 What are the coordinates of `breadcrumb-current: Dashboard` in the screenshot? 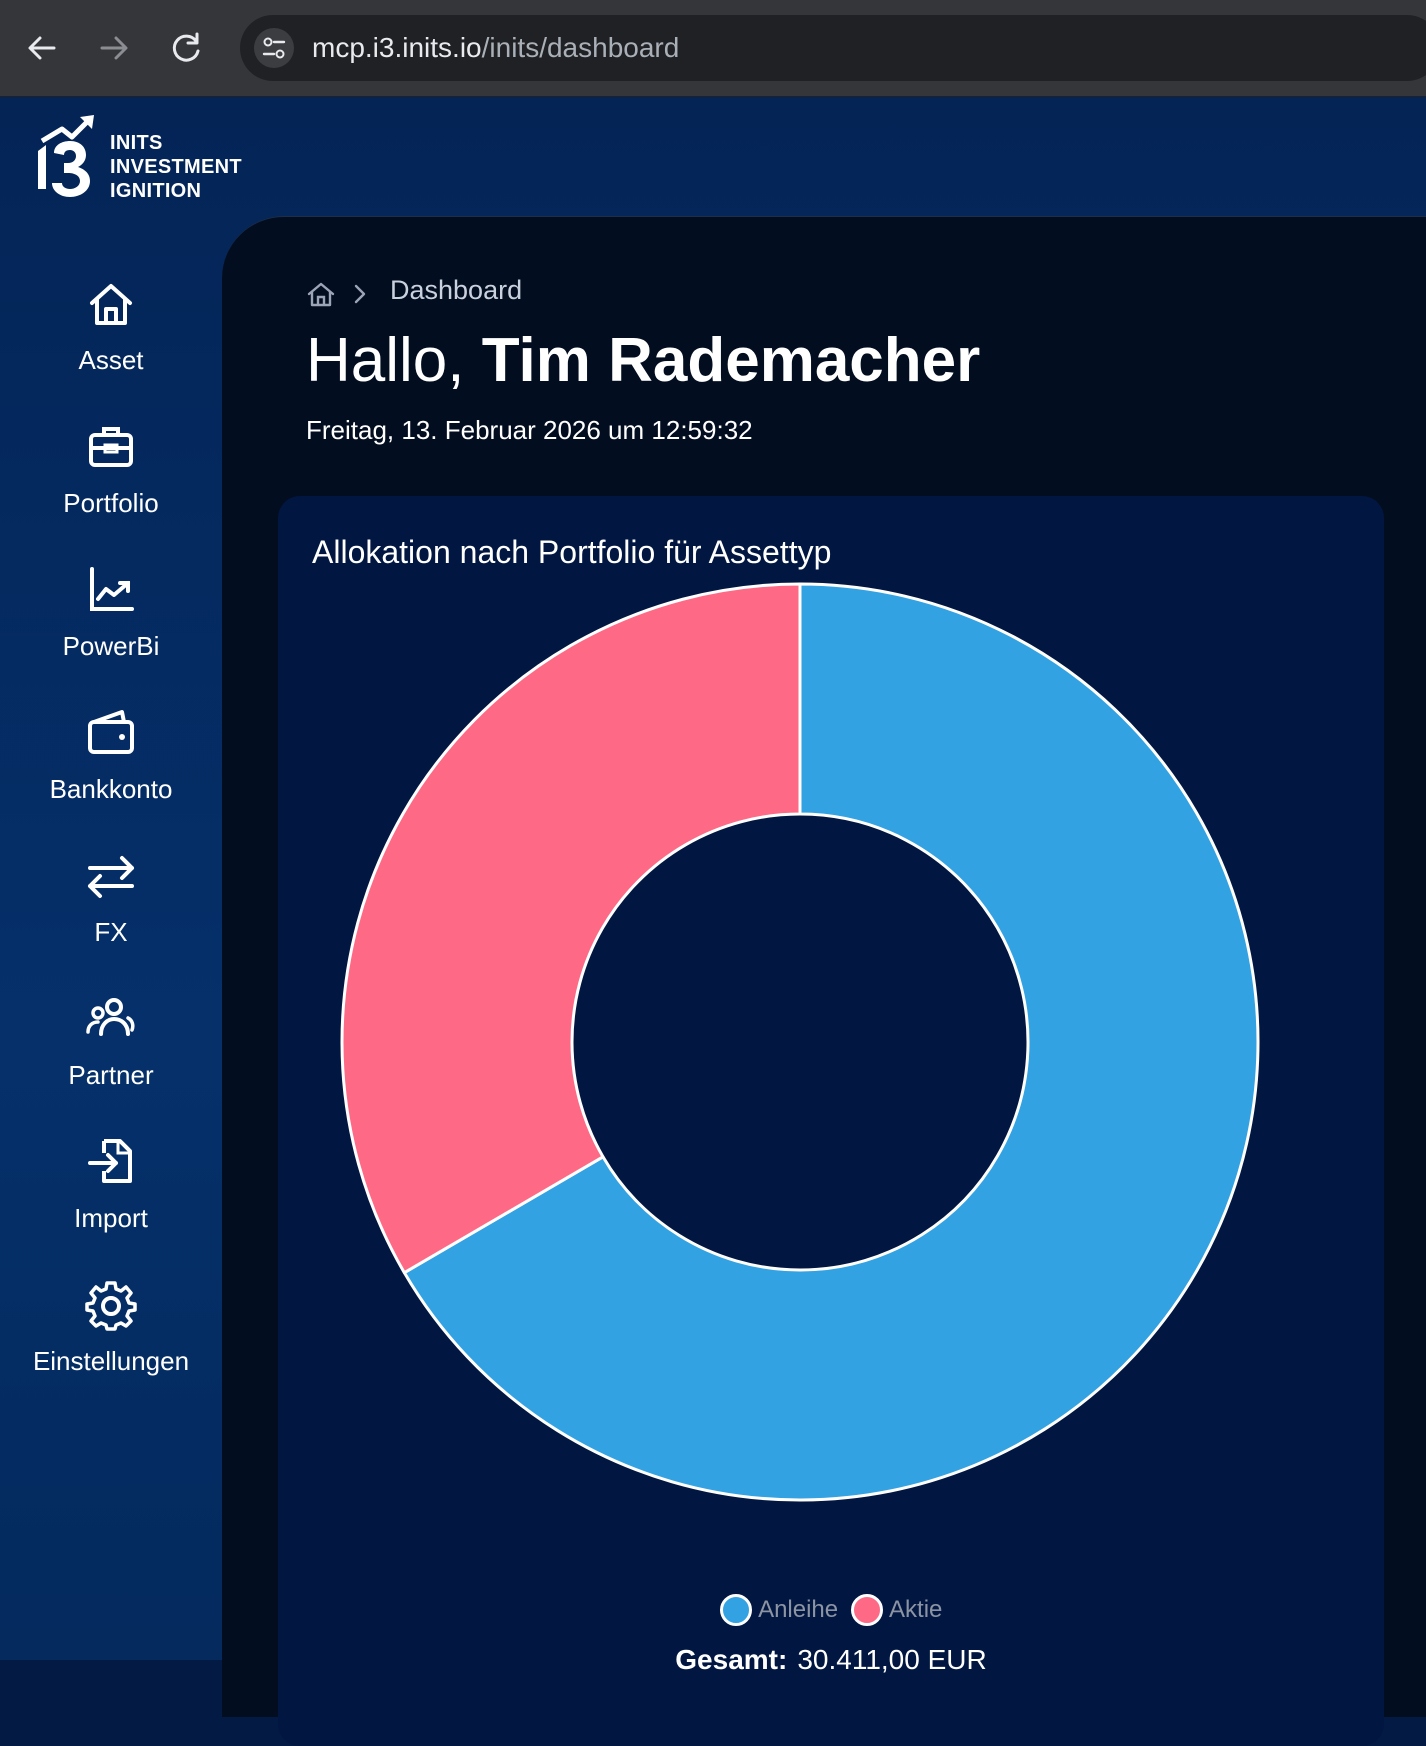 It's located at (456, 290).